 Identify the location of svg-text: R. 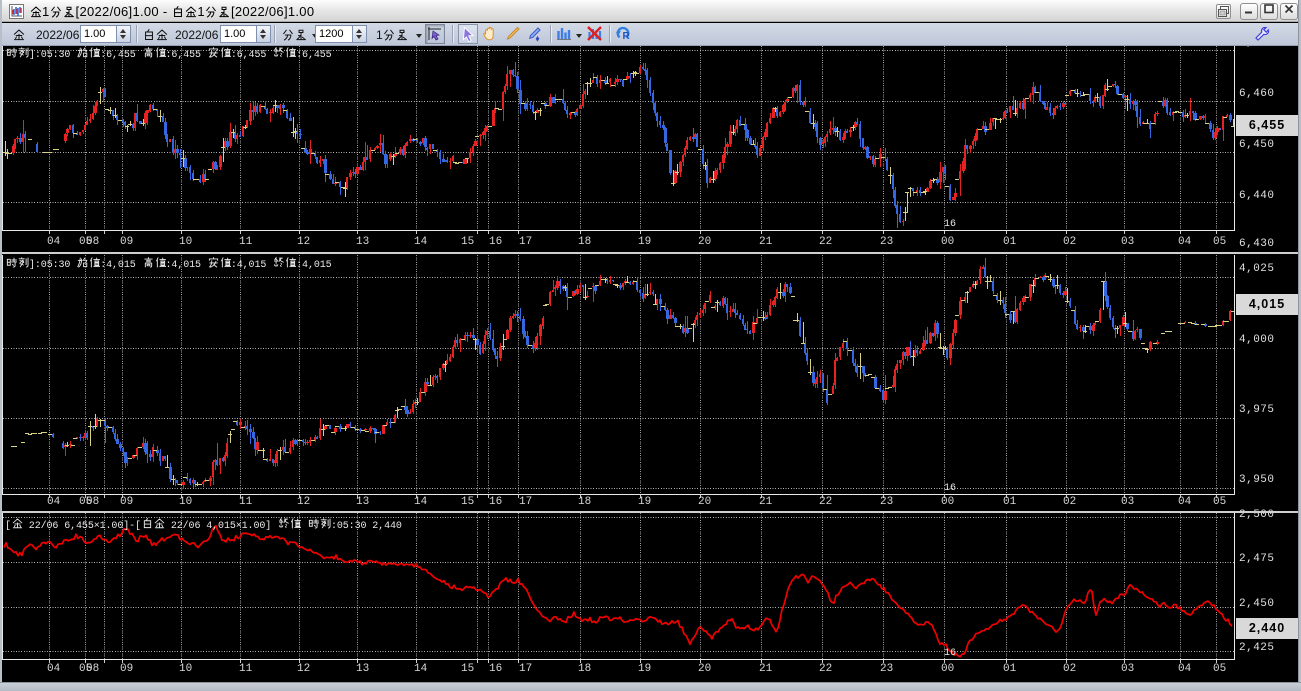
(627, 36).